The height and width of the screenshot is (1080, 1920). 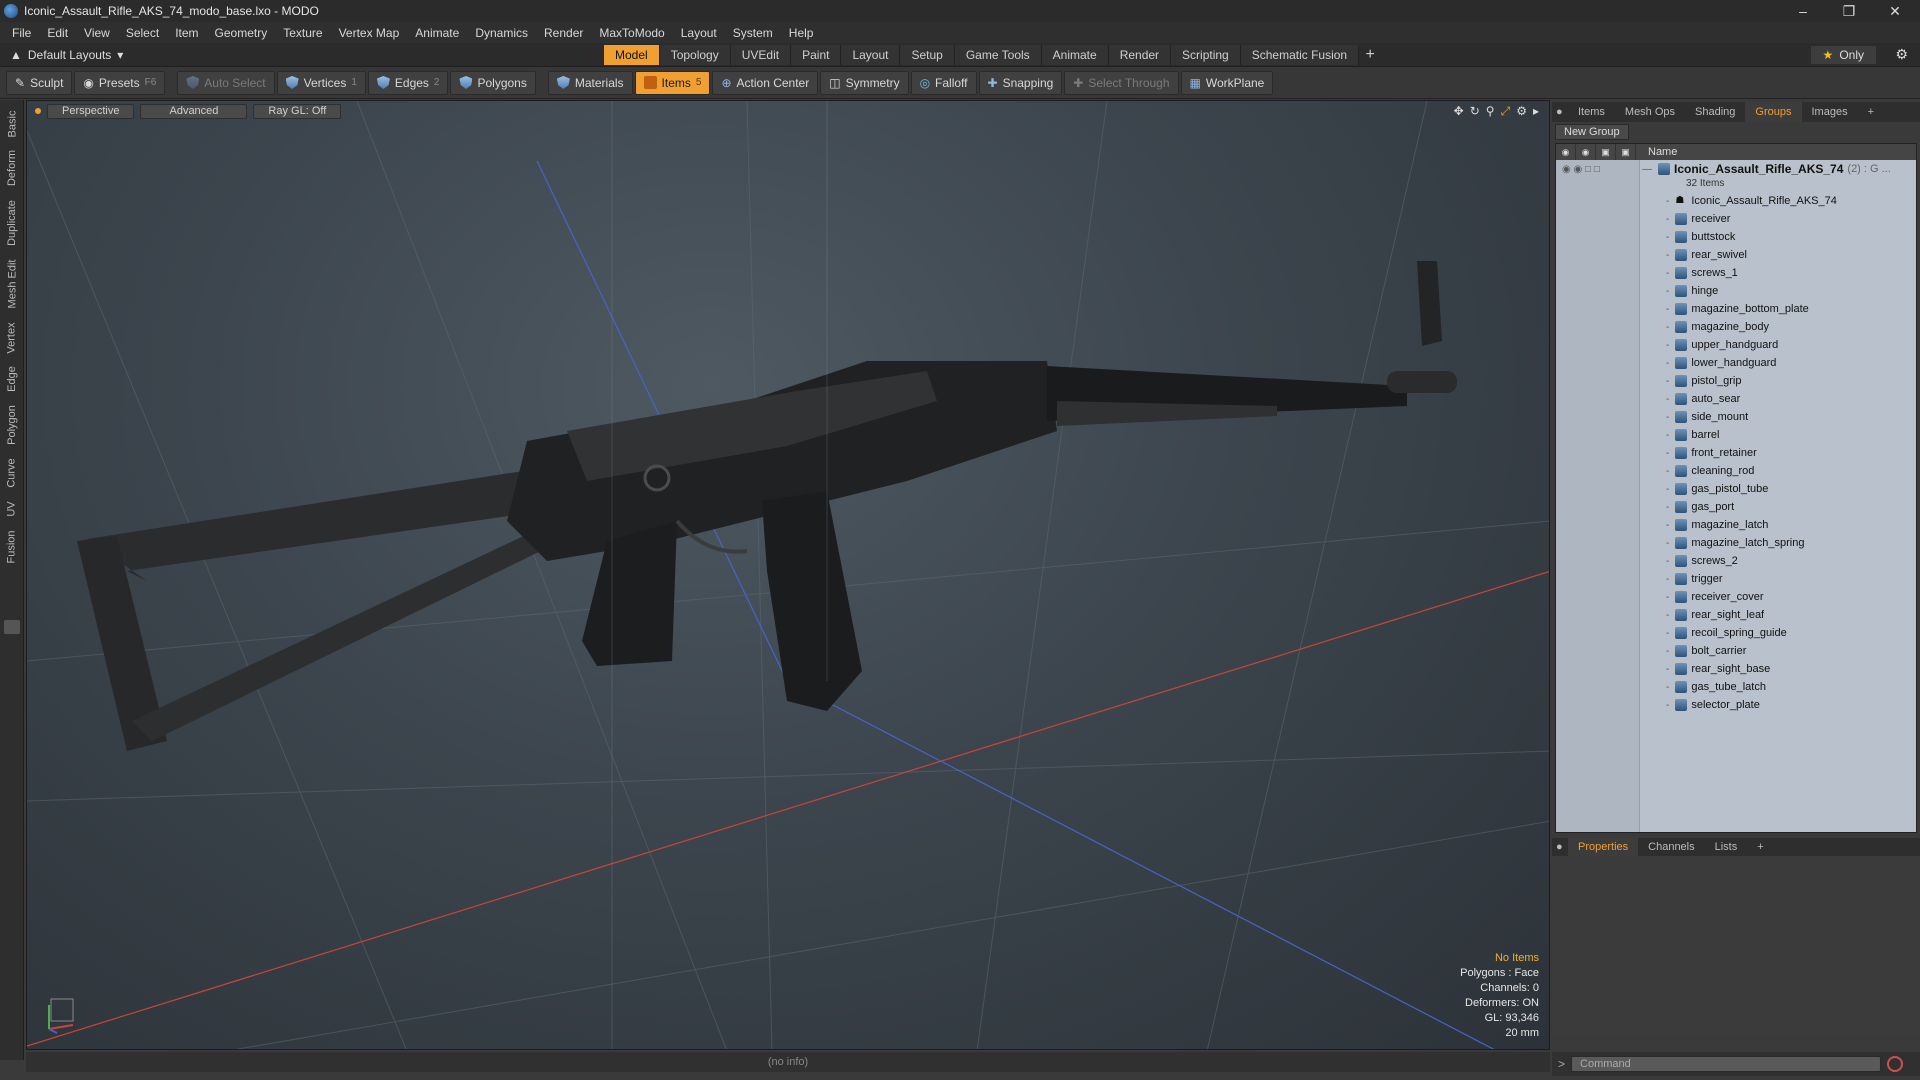 I want to click on edges-button: Edges 2, so click(x=408, y=82).